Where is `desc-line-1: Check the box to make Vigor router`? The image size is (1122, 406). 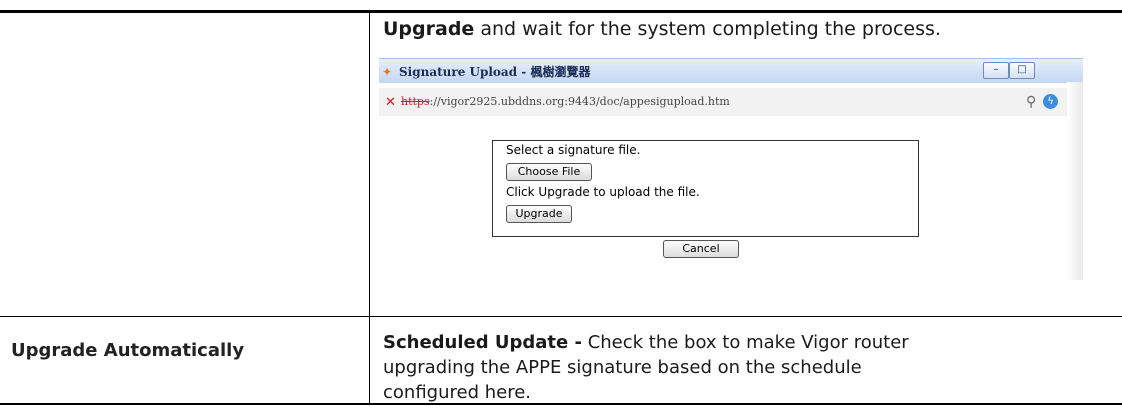 desc-line-1: Check the box to make Vigor router is located at coordinates (745, 342).